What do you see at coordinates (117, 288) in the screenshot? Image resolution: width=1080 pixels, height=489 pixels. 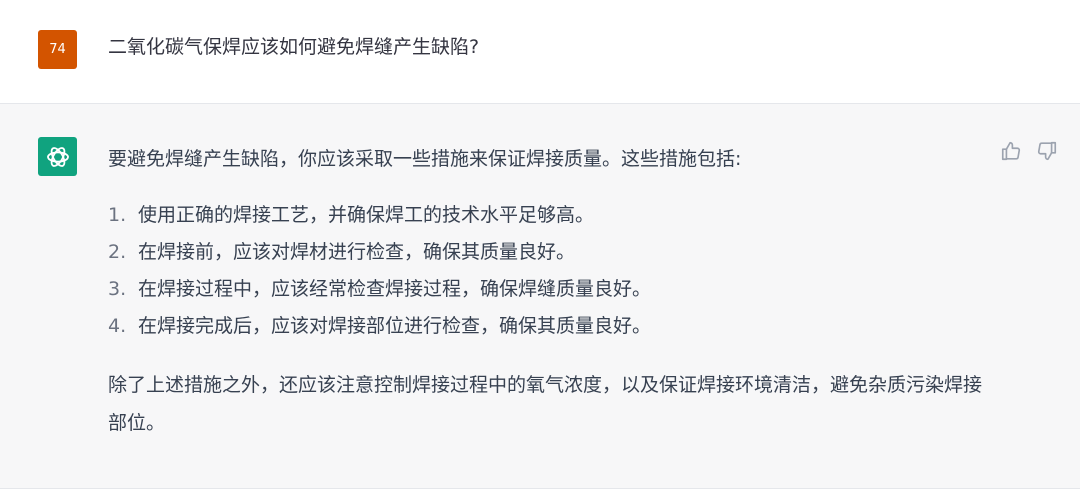 I see `list-item-number: 3.` at bounding box center [117, 288].